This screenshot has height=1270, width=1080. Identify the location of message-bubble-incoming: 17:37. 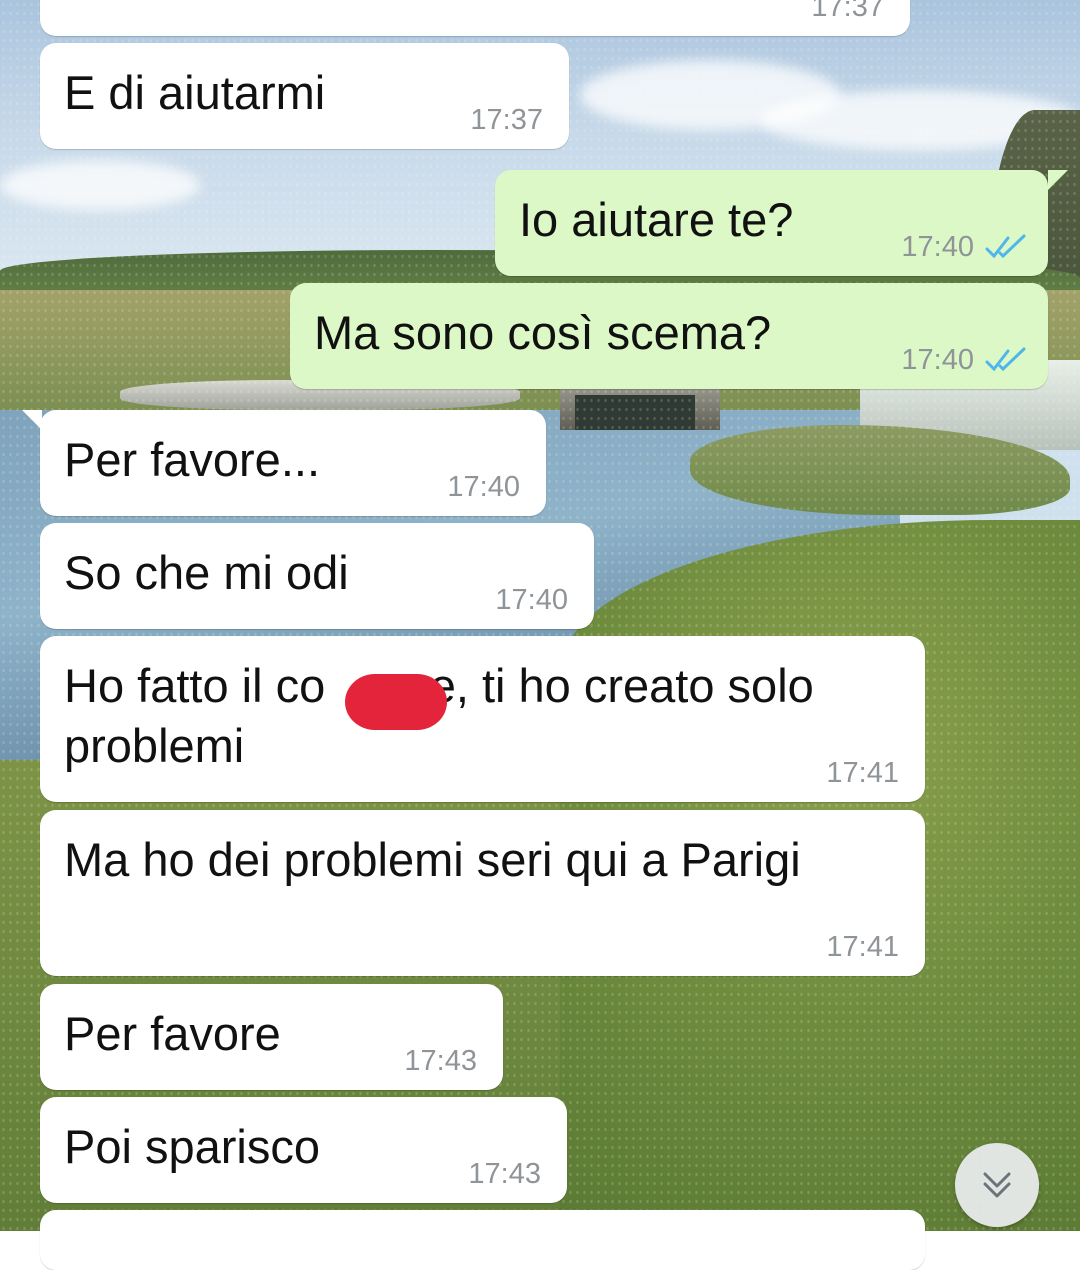
(475, 18).